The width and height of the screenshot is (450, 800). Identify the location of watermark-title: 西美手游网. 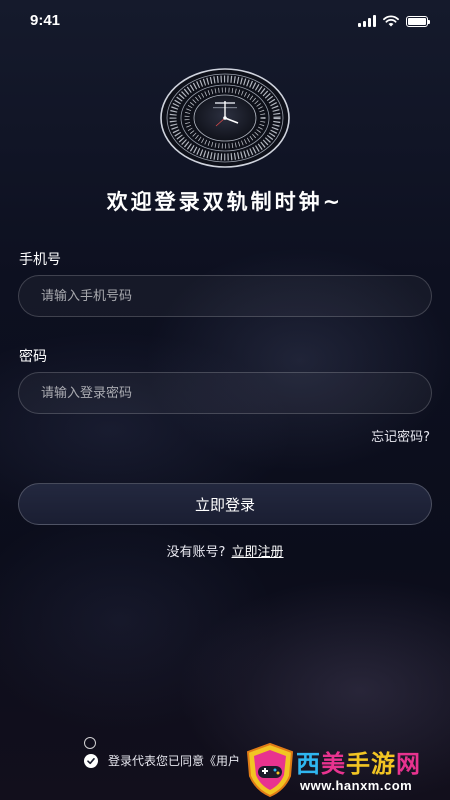
(358, 761).